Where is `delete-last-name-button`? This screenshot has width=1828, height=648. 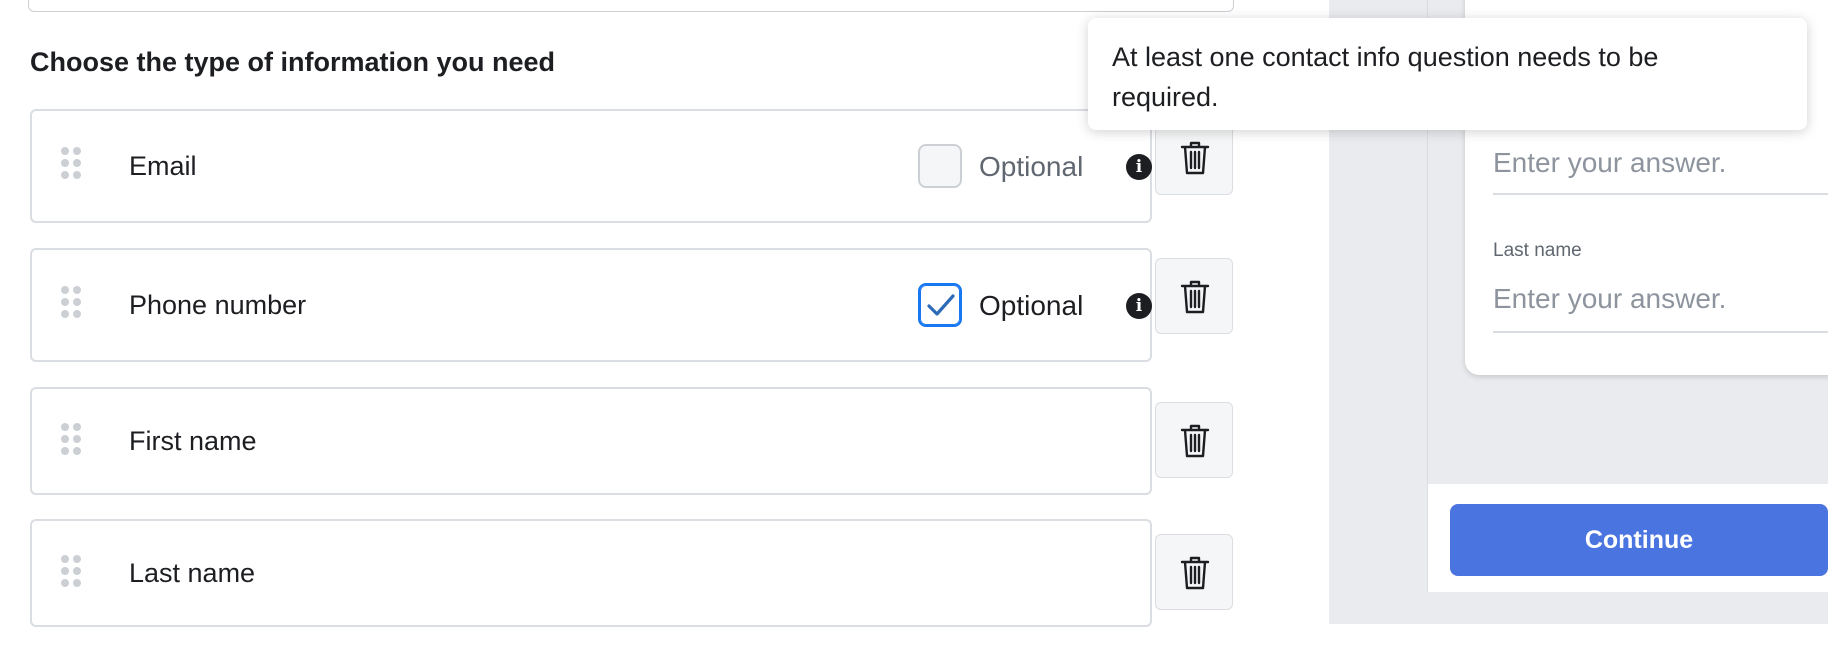 delete-last-name-button is located at coordinates (1194, 572).